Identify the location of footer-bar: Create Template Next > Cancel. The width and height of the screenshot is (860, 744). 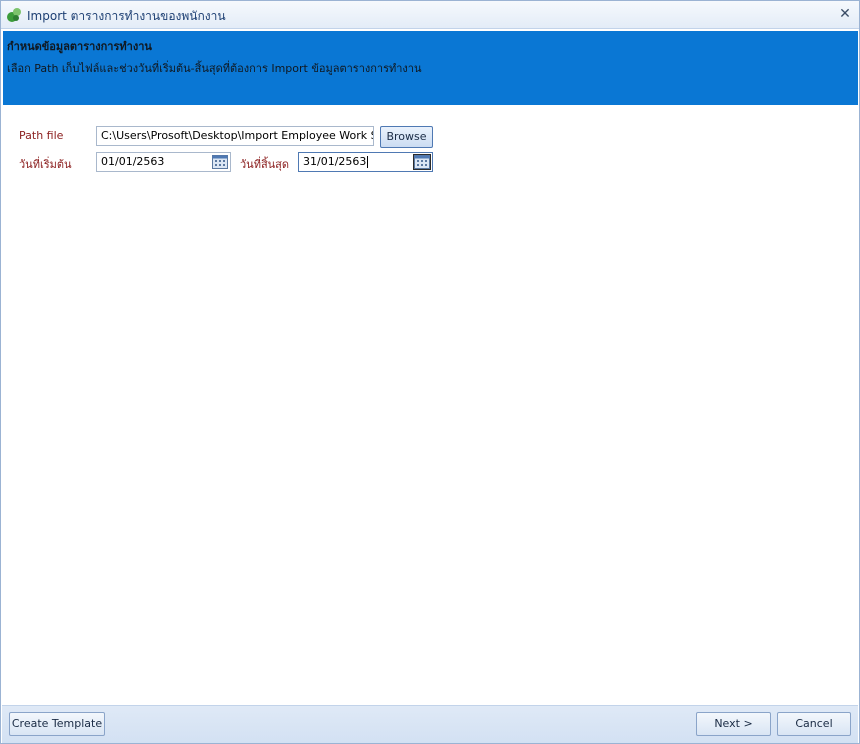
(430, 724).